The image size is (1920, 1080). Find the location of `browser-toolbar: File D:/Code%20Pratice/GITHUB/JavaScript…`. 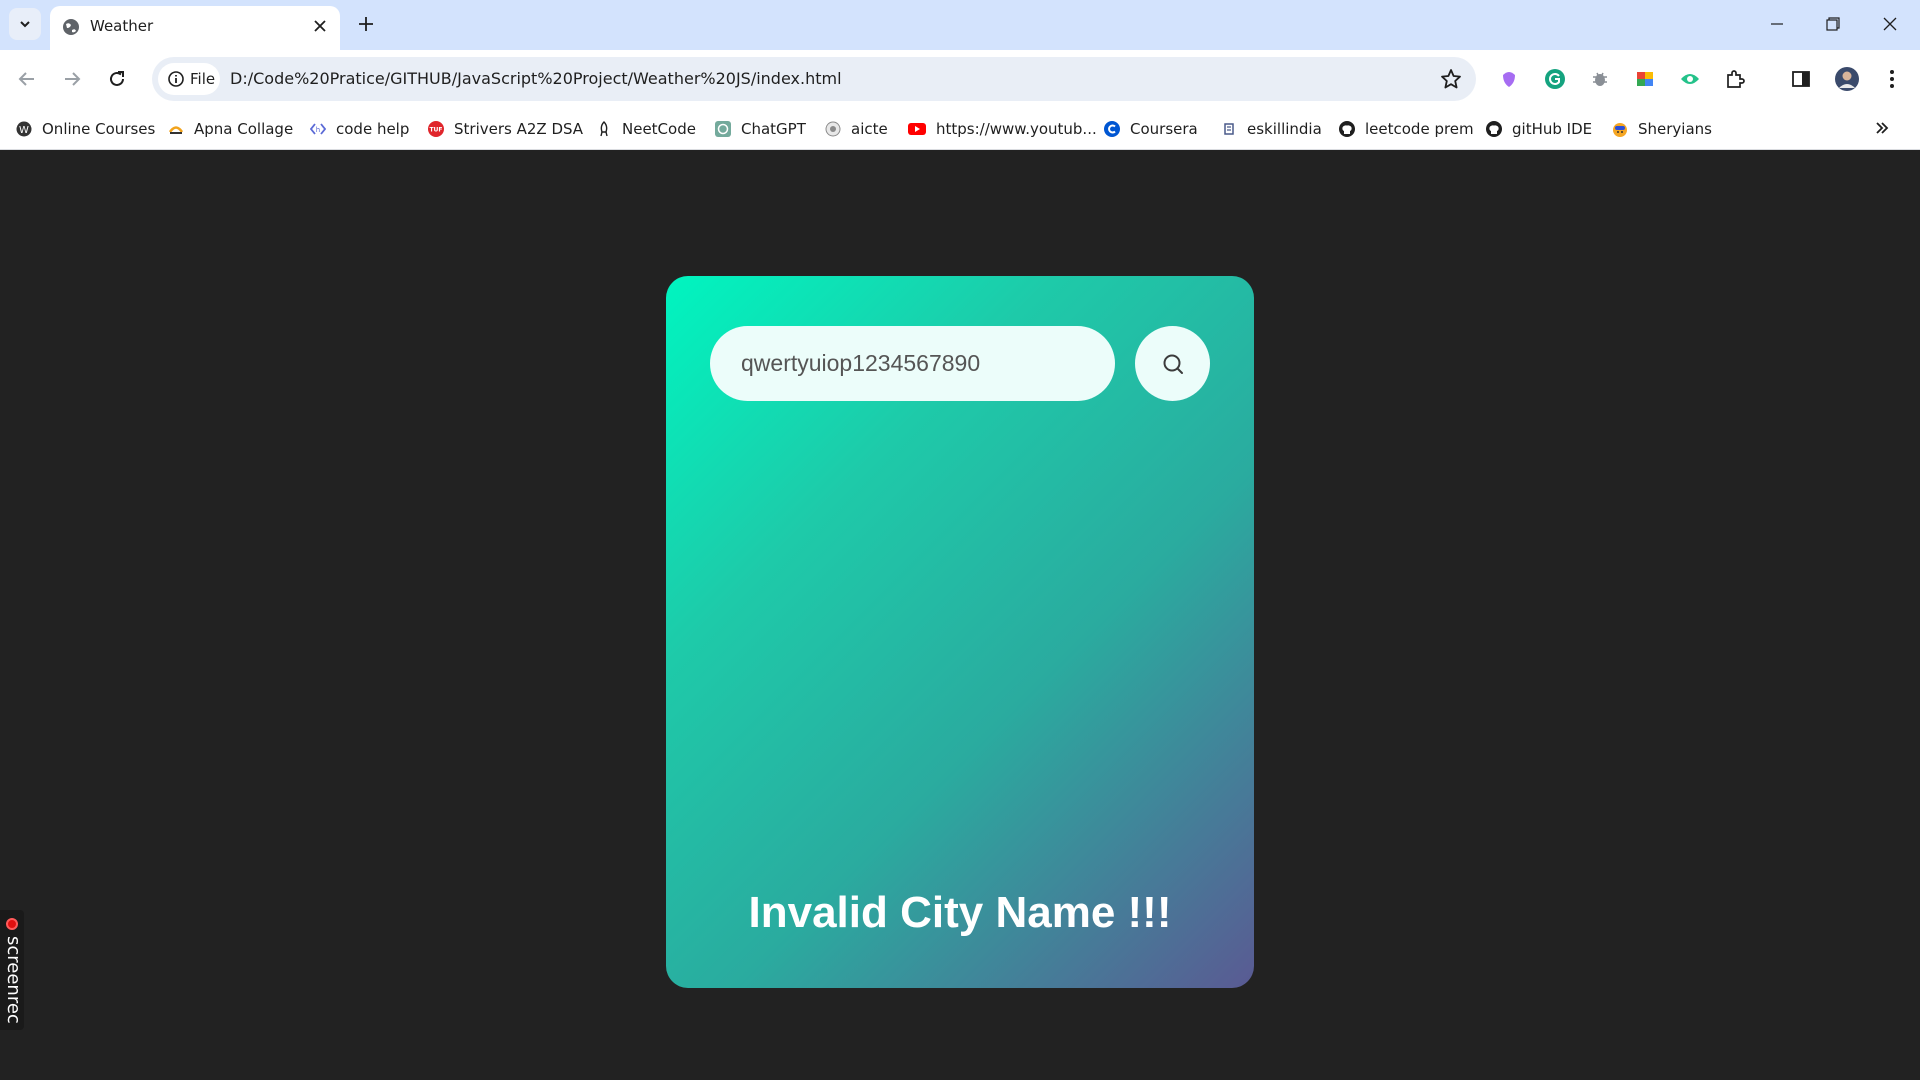

browser-toolbar: File D:/Code%20Pratice/GITHUB/JavaScript… is located at coordinates (960, 79).